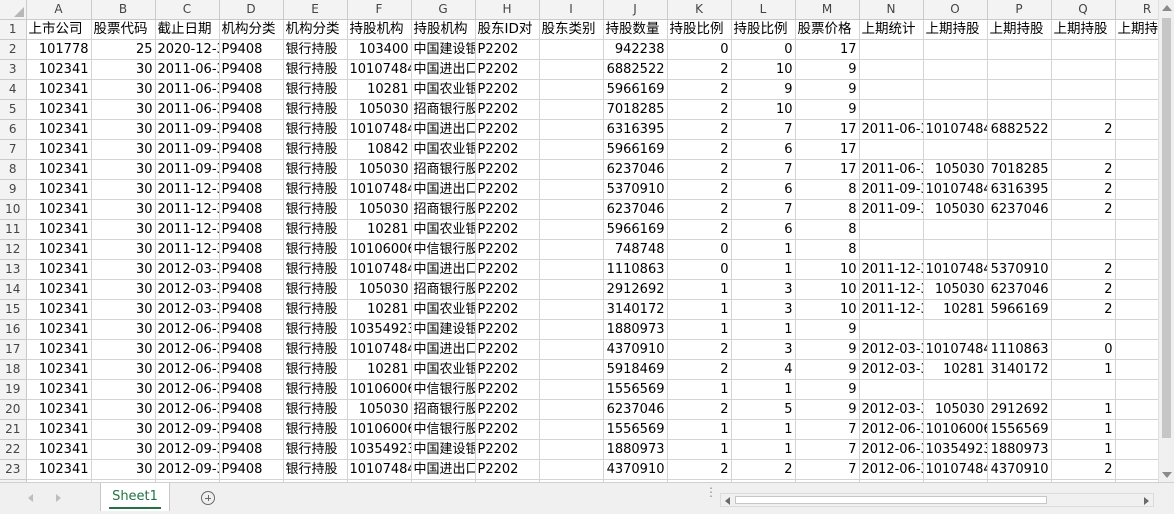 The width and height of the screenshot is (1174, 514). What do you see at coordinates (187, 129) in the screenshot?
I see `cell: 2011-09-30` at bounding box center [187, 129].